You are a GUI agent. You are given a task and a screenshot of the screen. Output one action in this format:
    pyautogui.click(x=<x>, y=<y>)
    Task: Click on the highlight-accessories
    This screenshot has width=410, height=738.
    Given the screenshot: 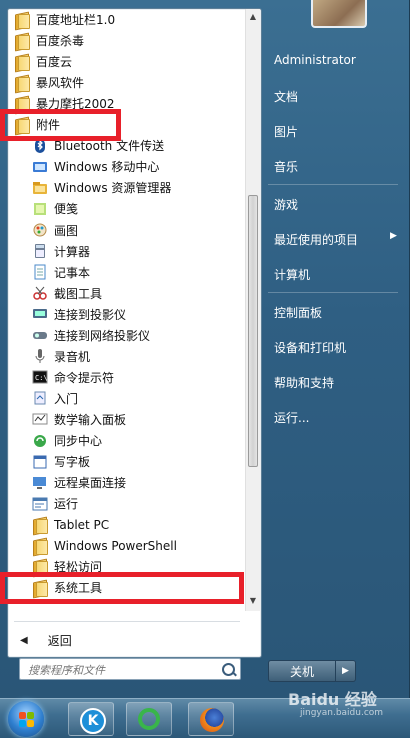 What is the action you would take?
    pyautogui.click(x=60, y=125)
    